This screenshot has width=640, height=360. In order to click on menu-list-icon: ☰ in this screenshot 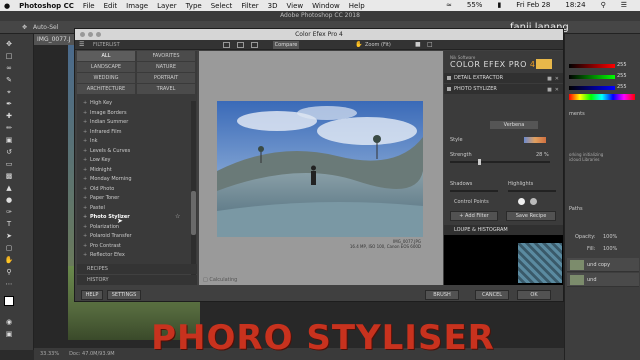, I will do `click(624, 5)`.